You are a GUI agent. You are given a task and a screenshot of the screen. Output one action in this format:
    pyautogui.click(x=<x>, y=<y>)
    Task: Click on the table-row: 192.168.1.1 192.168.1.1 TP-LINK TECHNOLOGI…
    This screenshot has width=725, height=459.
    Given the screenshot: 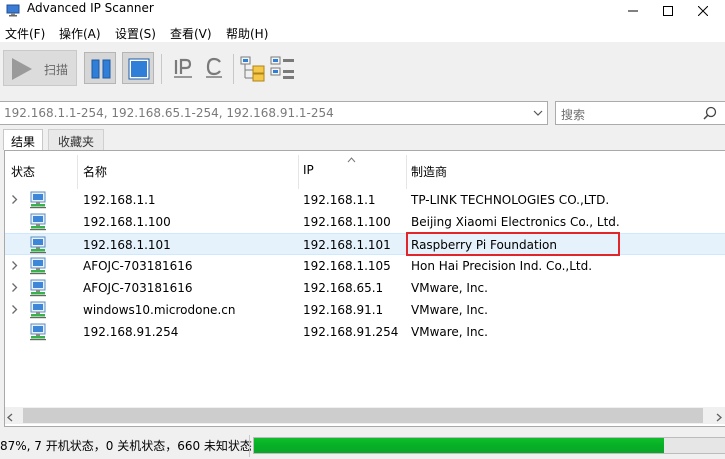 What is the action you would take?
    pyautogui.click(x=365, y=200)
    